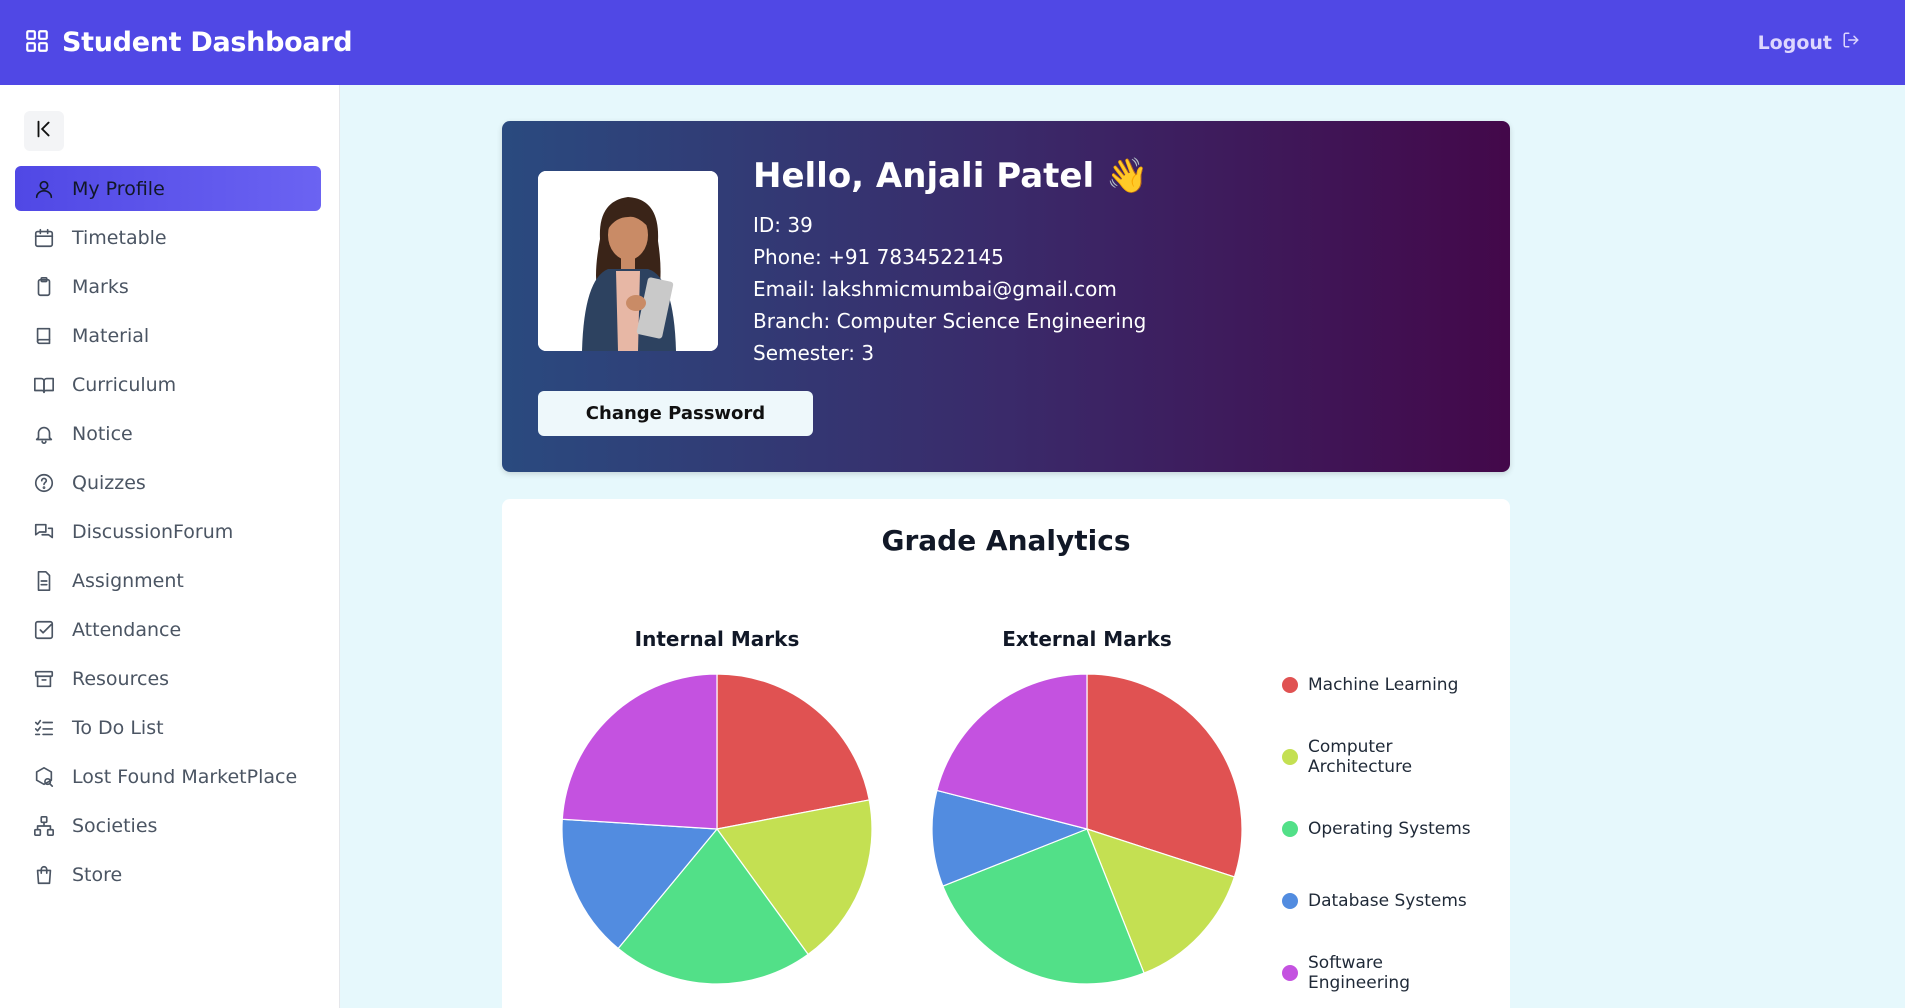  Describe the element at coordinates (1794, 42) in the screenshot. I see `logout-label: Logout` at that location.